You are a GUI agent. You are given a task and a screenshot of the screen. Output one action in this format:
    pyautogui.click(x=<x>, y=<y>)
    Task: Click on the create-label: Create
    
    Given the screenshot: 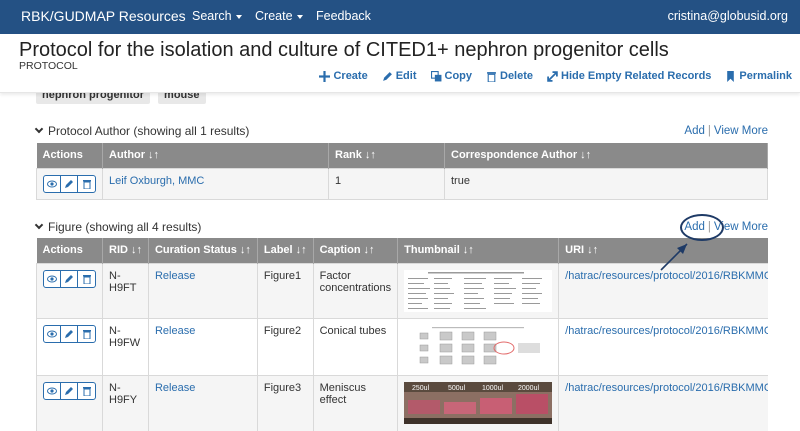 What is the action you would take?
    pyautogui.click(x=350, y=76)
    